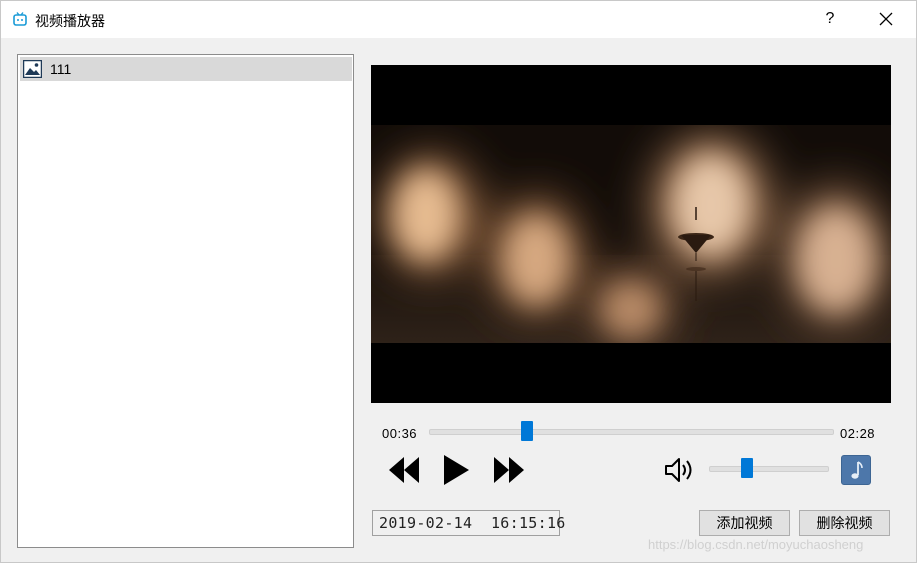 The width and height of the screenshot is (917, 563). I want to click on delete-video-button: 删除视频, so click(844, 523).